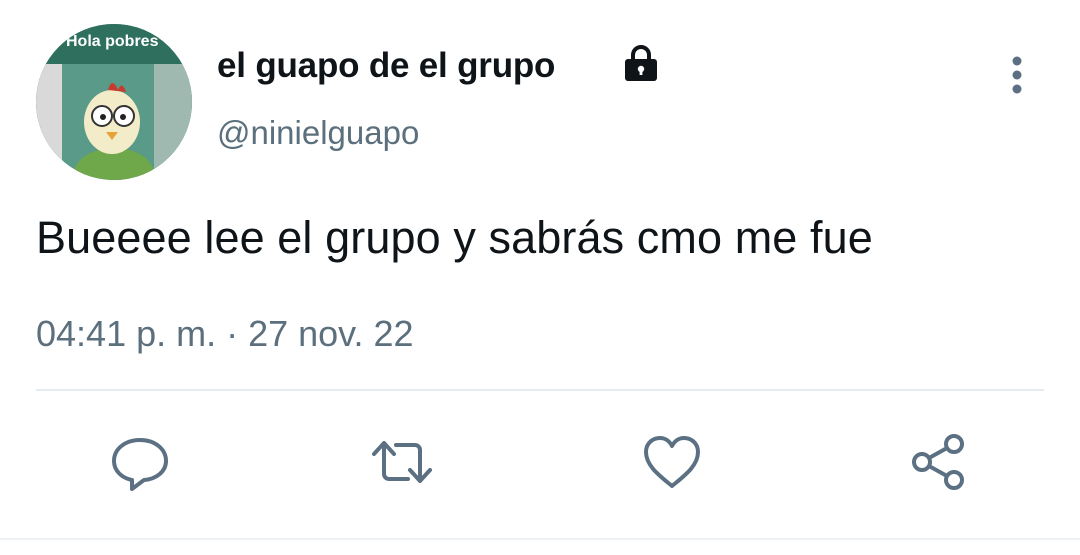 The image size is (1080, 555). What do you see at coordinates (540, 390) in the screenshot?
I see `divider` at bounding box center [540, 390].